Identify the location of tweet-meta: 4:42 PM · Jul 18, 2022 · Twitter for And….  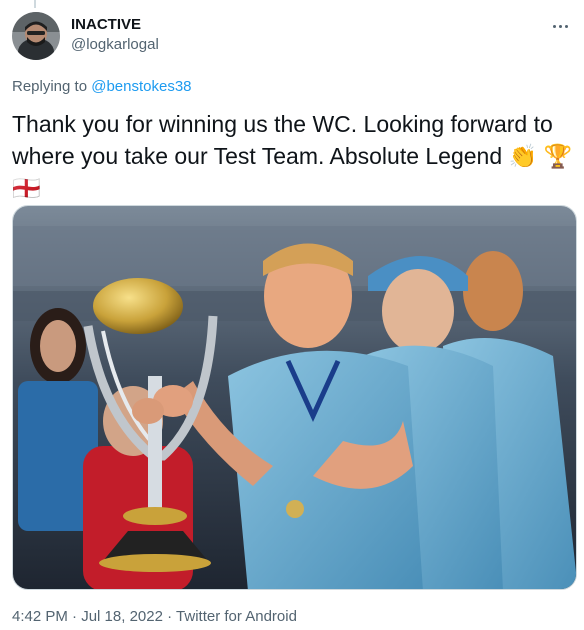
(154, 617).